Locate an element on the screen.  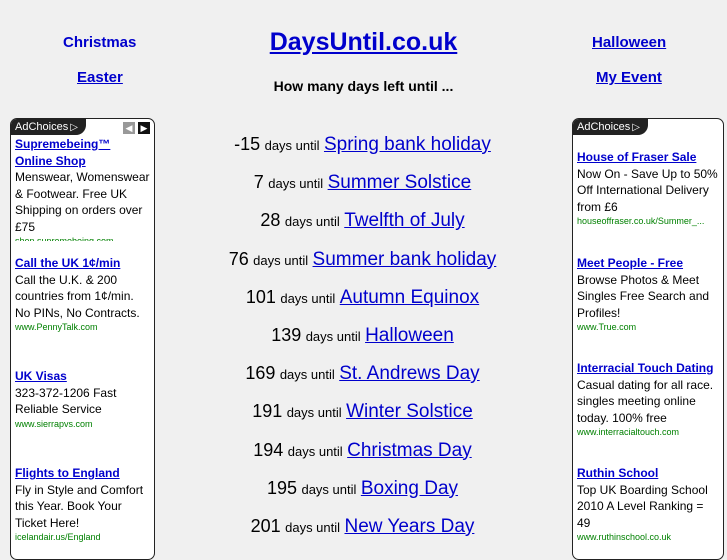
countdown-row: 195 days until Boxing Day is located at coordinates (362, 493).